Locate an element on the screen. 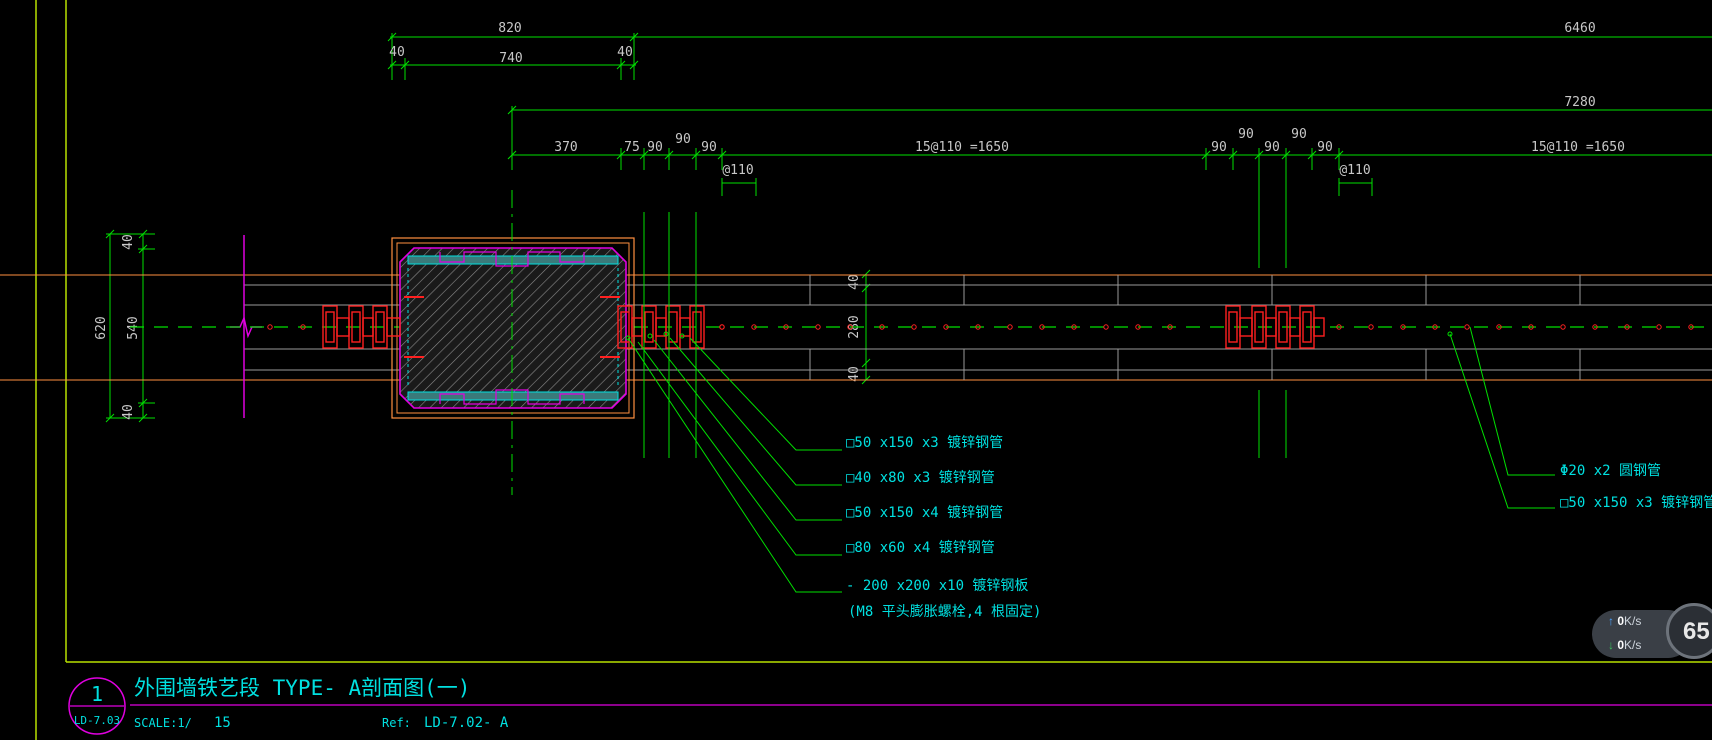  dimension-chain is located at coordinates (1109, 172).